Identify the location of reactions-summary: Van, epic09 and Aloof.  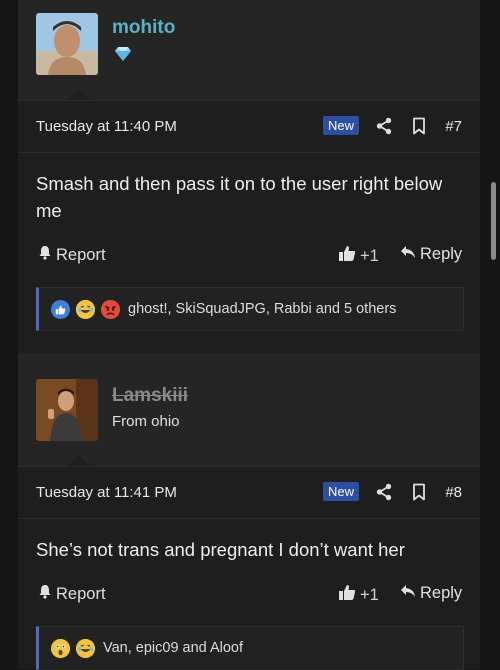
(173, 648).